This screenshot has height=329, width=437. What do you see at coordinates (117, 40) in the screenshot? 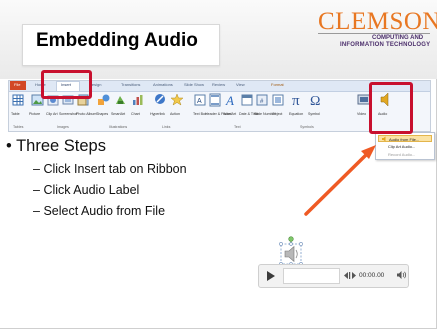
I see `slide-title: Embedding Audio` at bounding box center [117, 40].